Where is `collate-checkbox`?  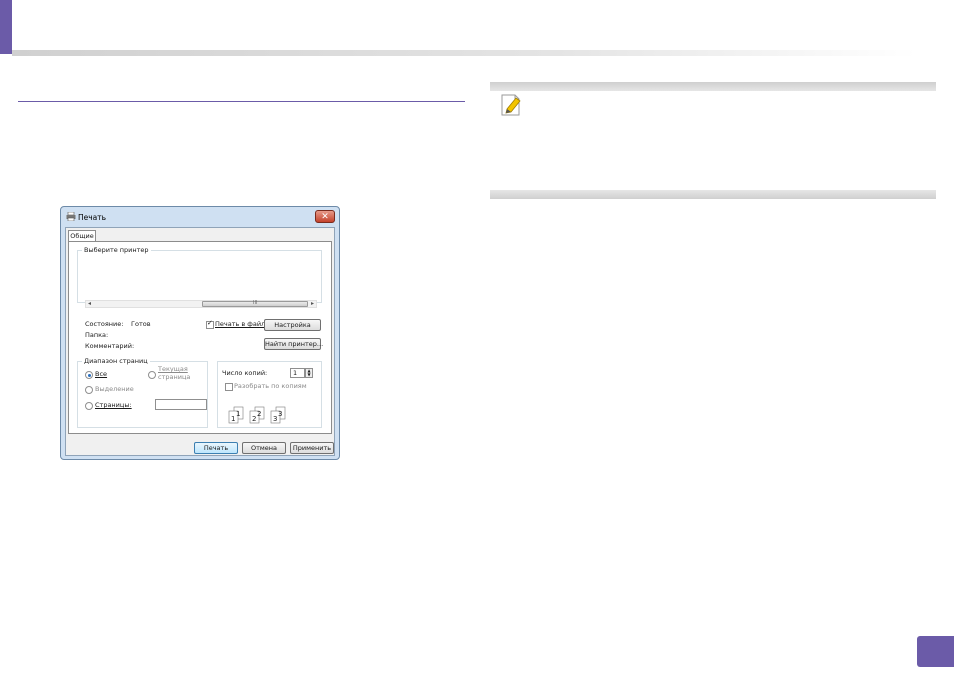 collate-checkbox is located at coordinates (229, 387).